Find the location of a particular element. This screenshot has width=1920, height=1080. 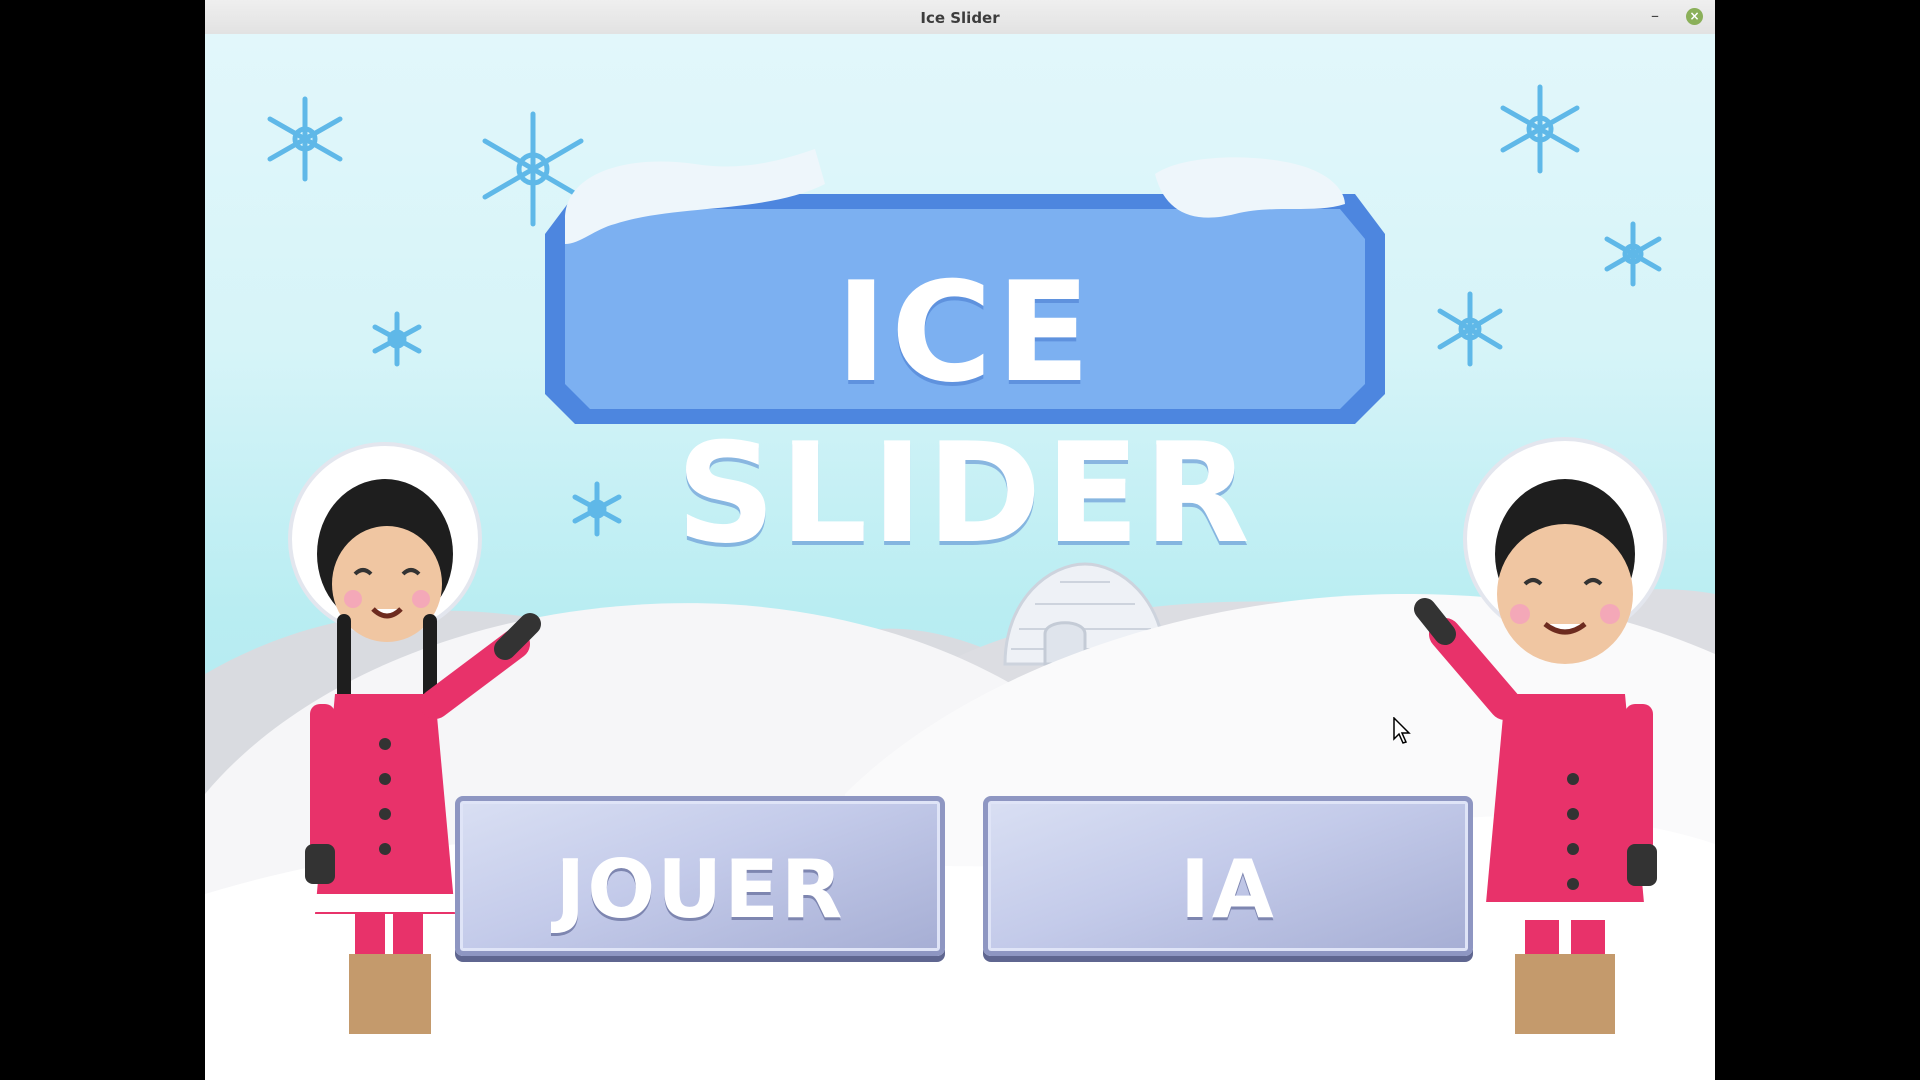

title-bar: Ice Slider – × is located at coordinates (960, 17).